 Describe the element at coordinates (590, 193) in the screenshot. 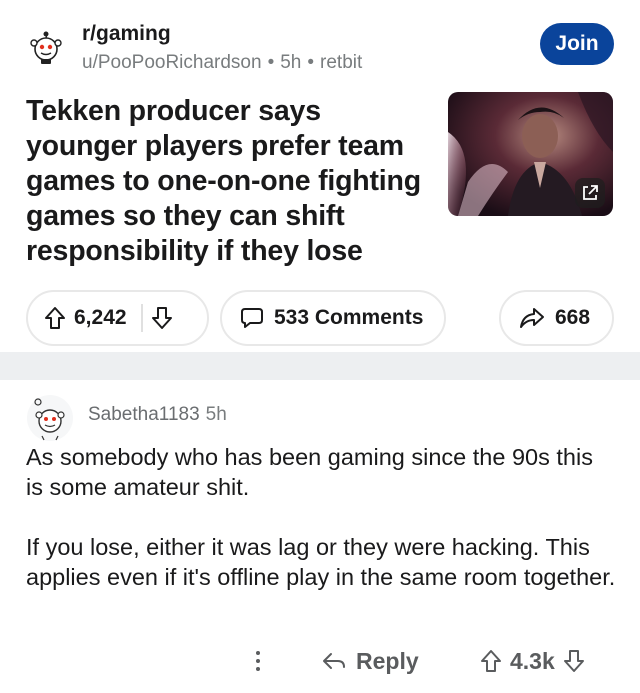

I see `external-link-icon` at that location.